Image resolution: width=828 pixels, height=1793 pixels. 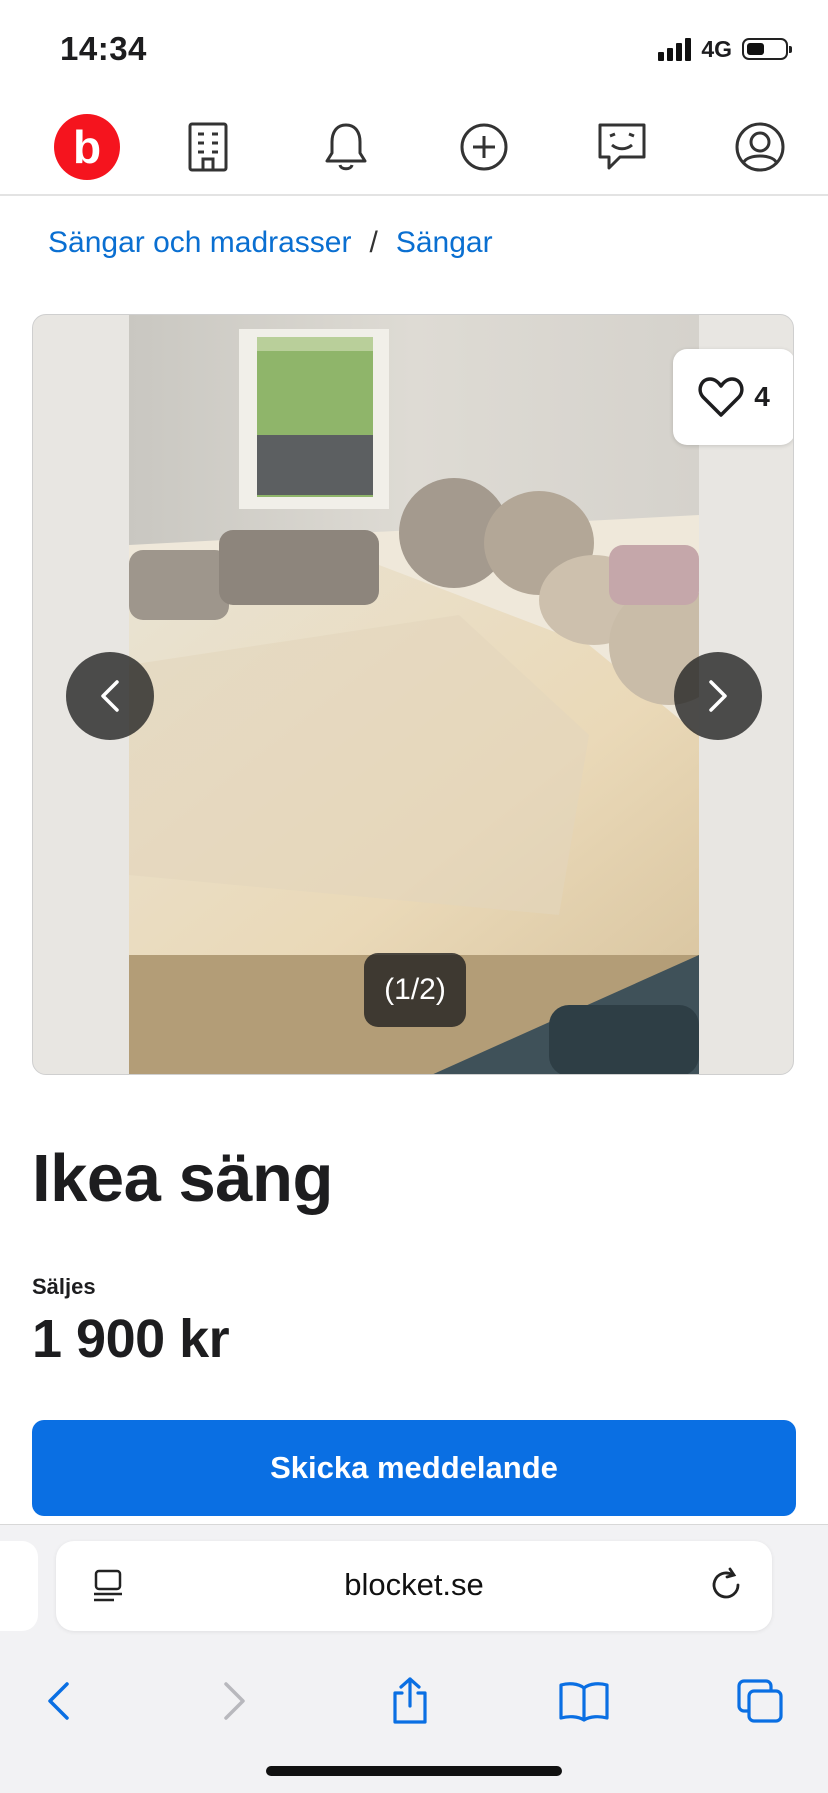 I want to click on back-arrow-icon, so click(x=58, y=1701).